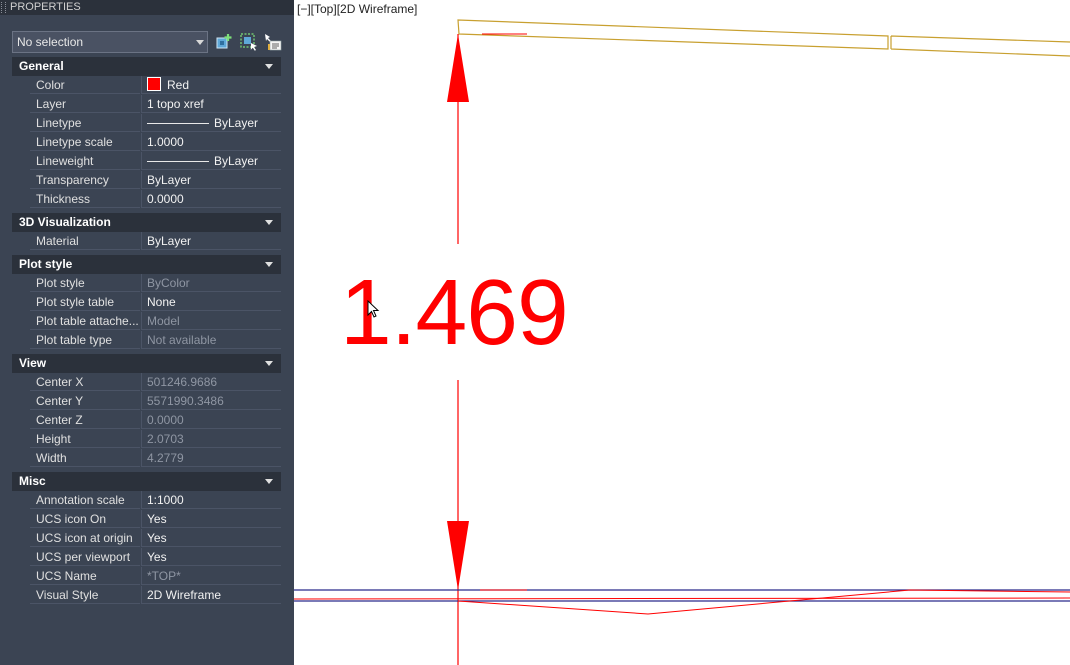 The width and height of the screenshot is (1070, 665). I want to click on category-header: 3D Visualization, so click(146, 222).